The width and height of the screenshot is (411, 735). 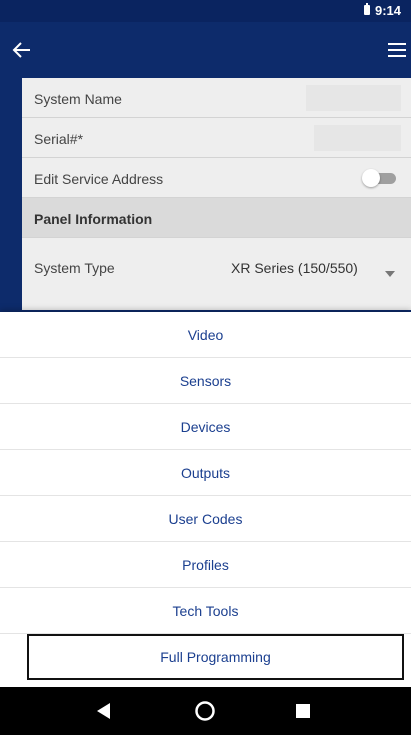 What do you see at coordinates (390, 270) in the screenshot?
I see `dropdown-arrow-icon` at bounding box center [390, 270].